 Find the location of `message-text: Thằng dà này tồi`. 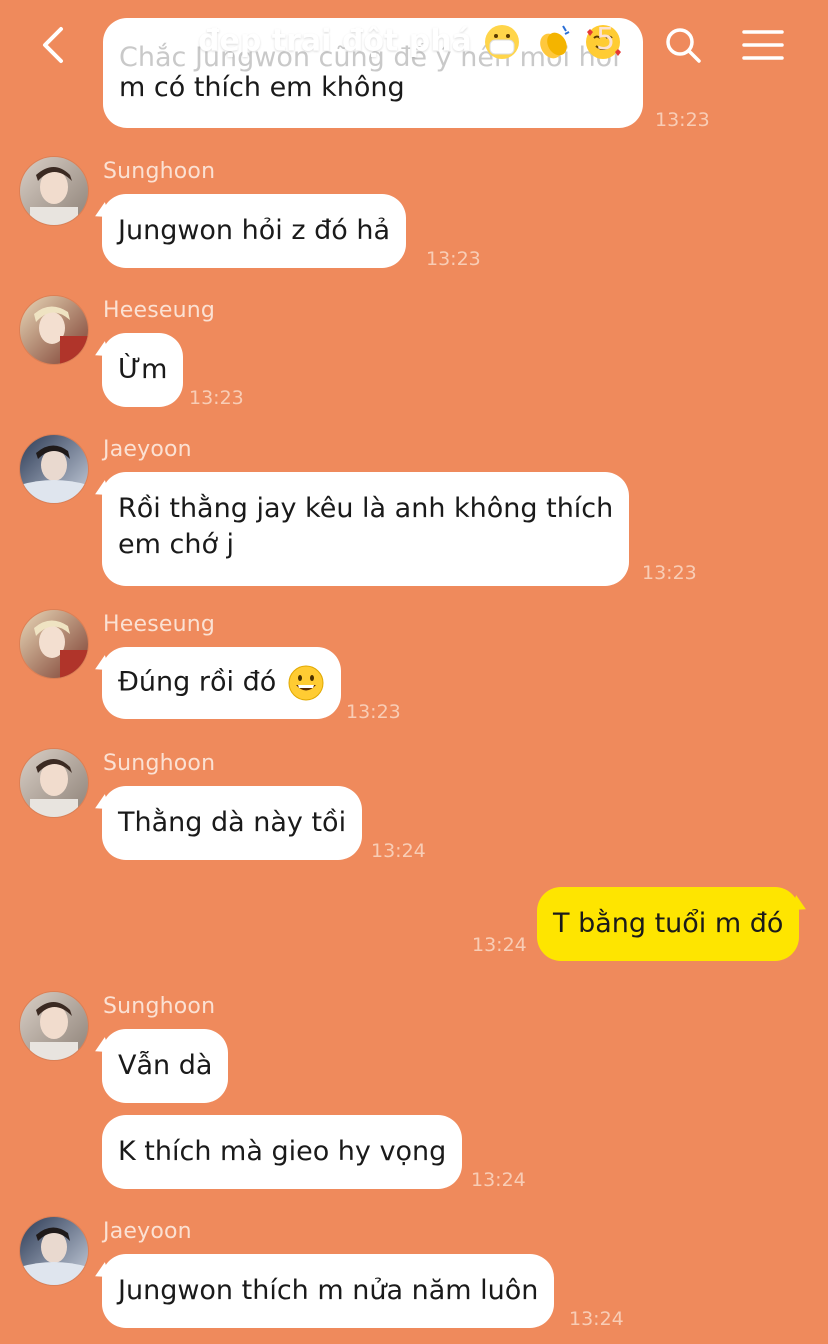

message-text: Thằng dà này tồi is located at coordinates (232, 822).